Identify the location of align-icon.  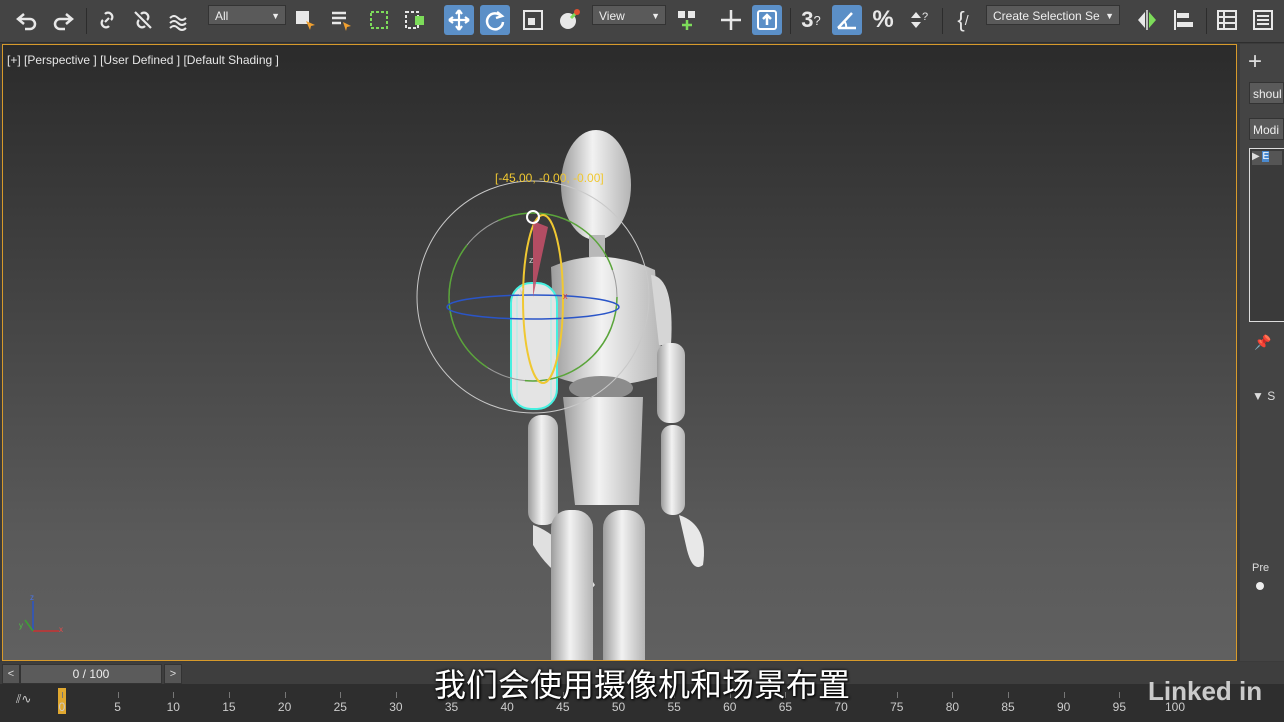
(1183, 20).